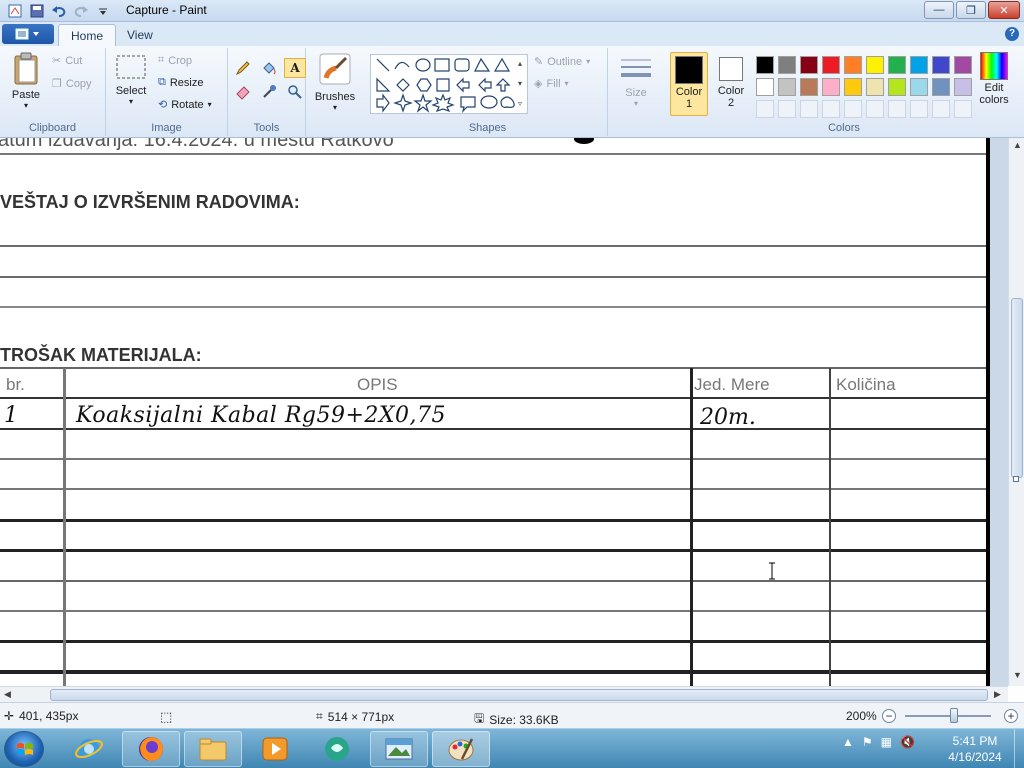 This screenshot has height=768, width=1024. What do you see at coordinates (1017, 145) in the screenshot?
I see `scroll-up-icon: ▲` at bounding box center [1017, 145].